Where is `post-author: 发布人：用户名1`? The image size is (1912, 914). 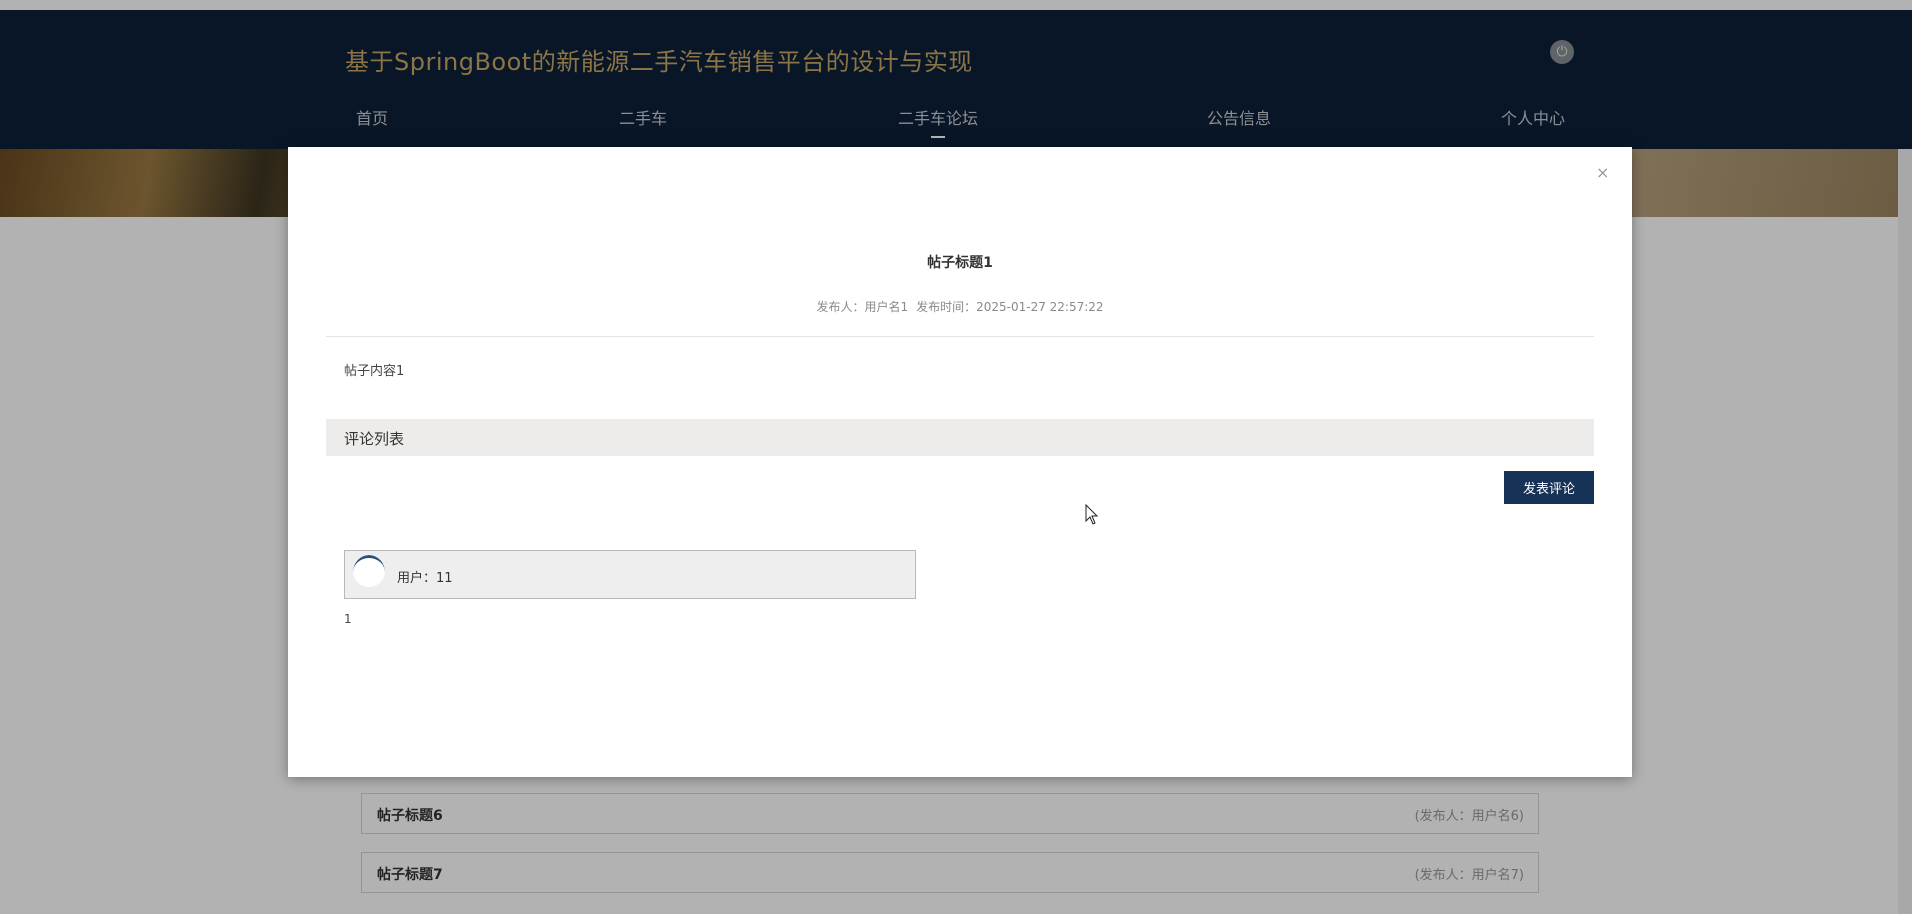 post-author: 发布人：用户名1 is located at coordinates (862, 307).